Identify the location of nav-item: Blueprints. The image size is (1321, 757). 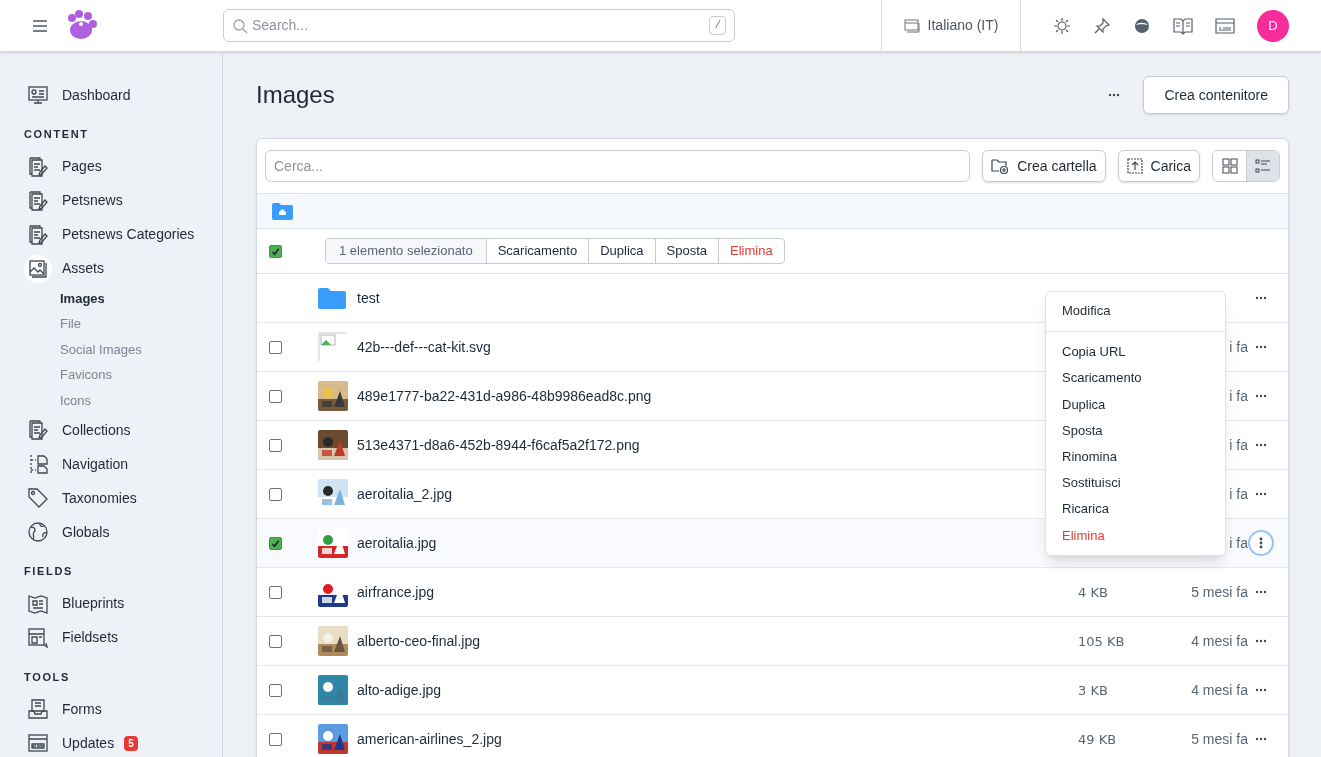
(93, 603).